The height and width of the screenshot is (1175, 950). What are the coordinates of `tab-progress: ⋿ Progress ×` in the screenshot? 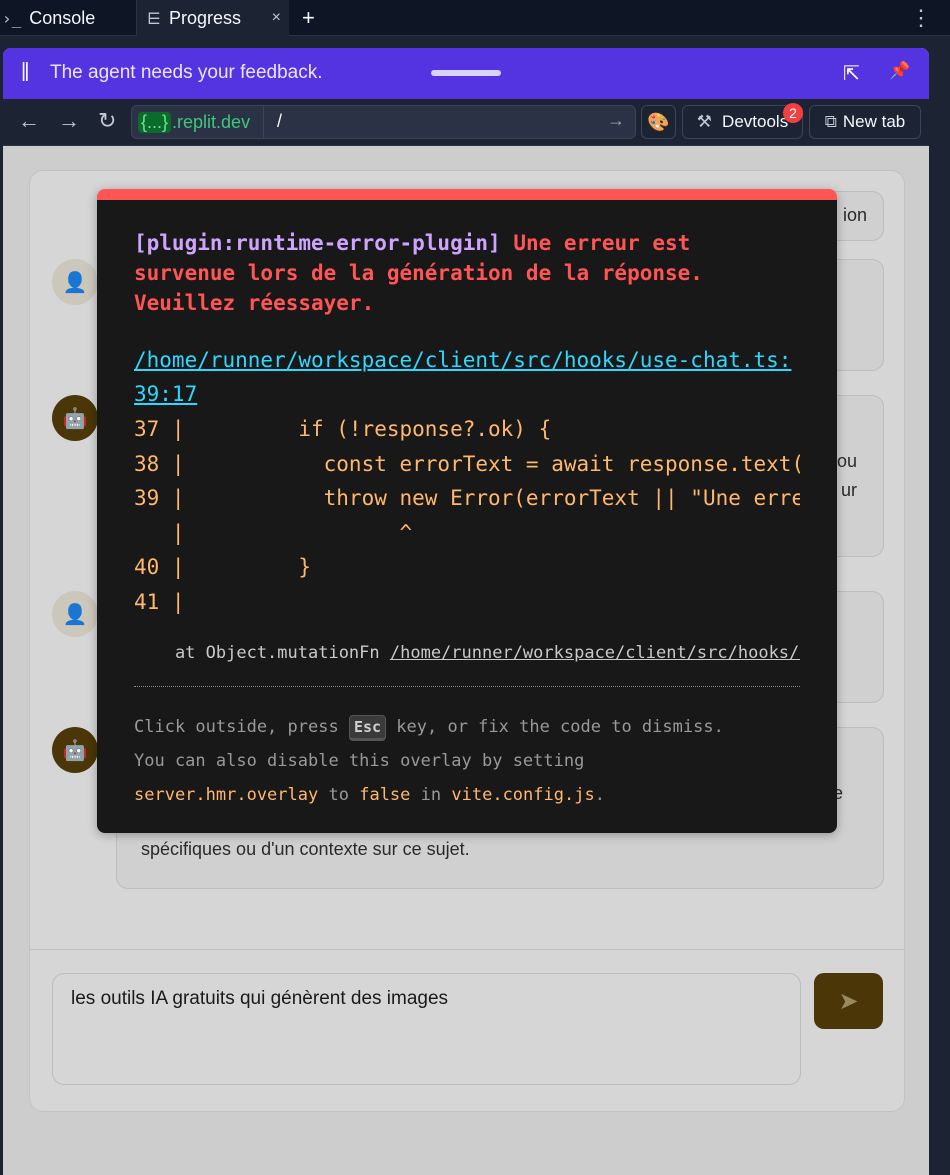 It's located at (213, 18).